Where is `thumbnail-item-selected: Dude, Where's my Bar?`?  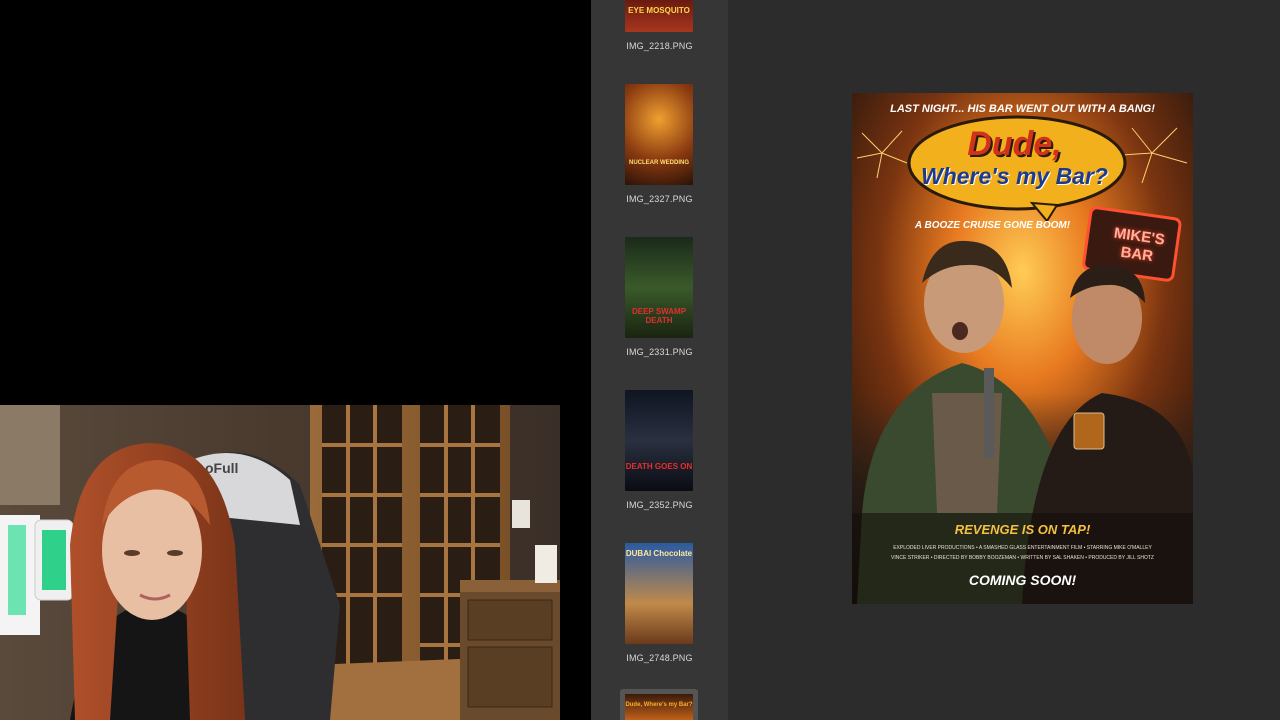 thumbnail-item-selected: Dude, Where's my Bar? is located at coordinates (659, 704).